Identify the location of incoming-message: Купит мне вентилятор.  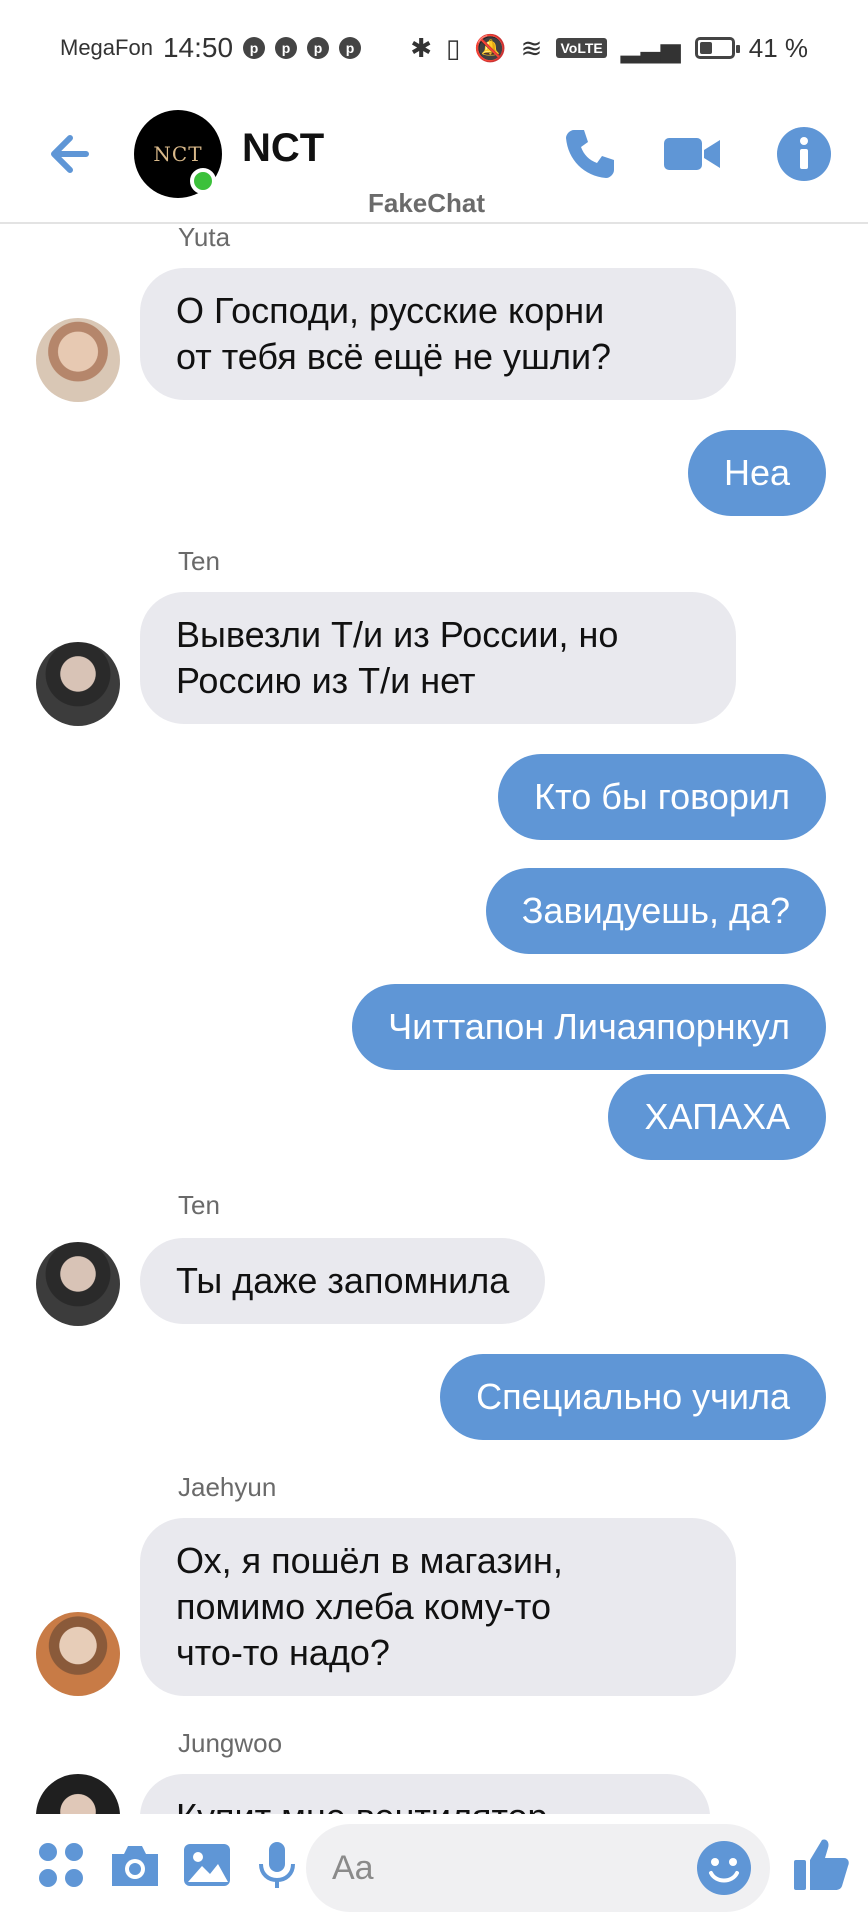
(425, 1794).